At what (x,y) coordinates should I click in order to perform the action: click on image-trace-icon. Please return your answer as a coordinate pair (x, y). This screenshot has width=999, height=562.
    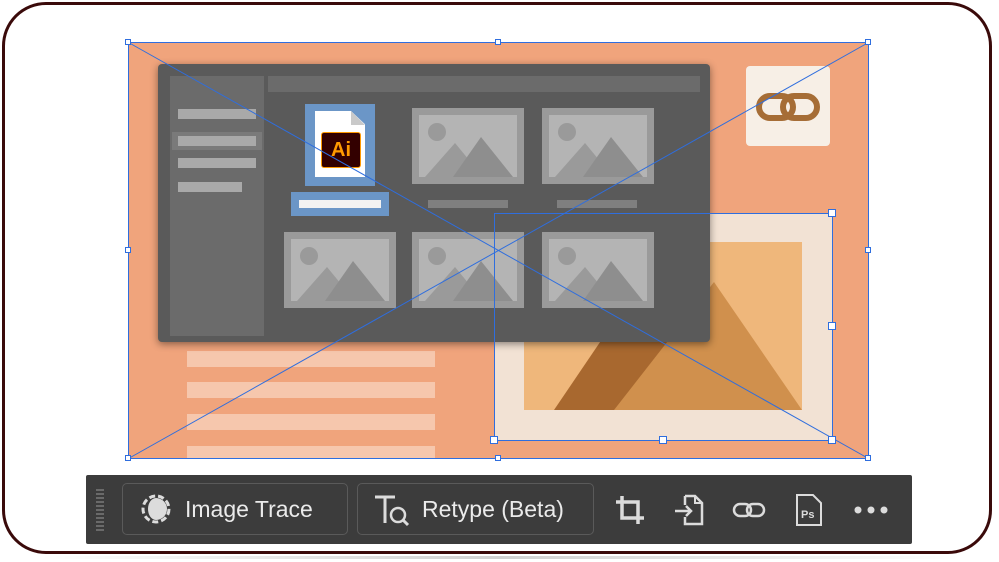
    Looking at the image, I should click on (156, 509).